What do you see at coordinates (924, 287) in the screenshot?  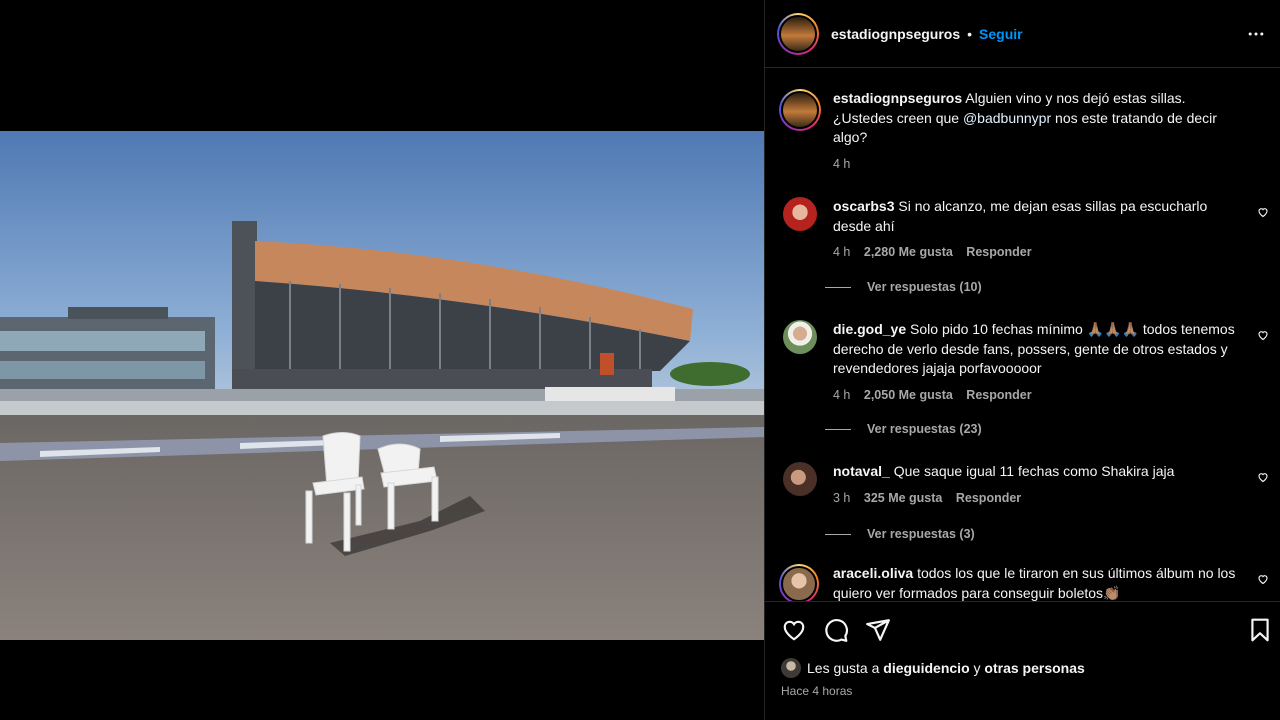 I see `view-replies-label: Ver respuestas (10)` at bounding box center [924, 287].